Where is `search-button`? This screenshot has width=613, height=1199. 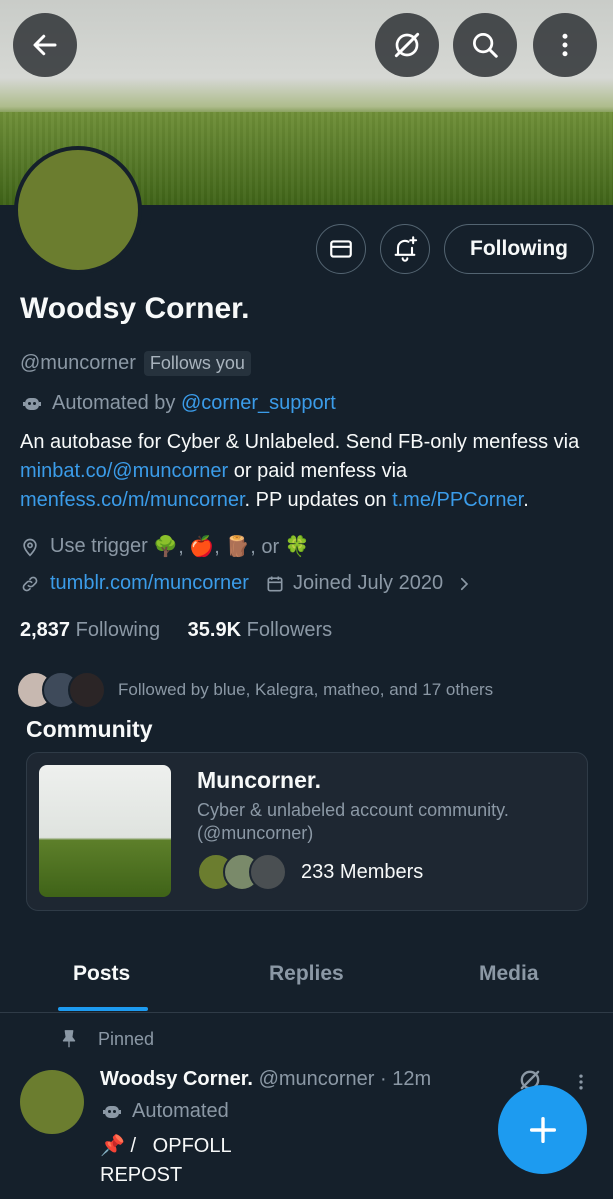 search-button is located at coordinates (485, 45).